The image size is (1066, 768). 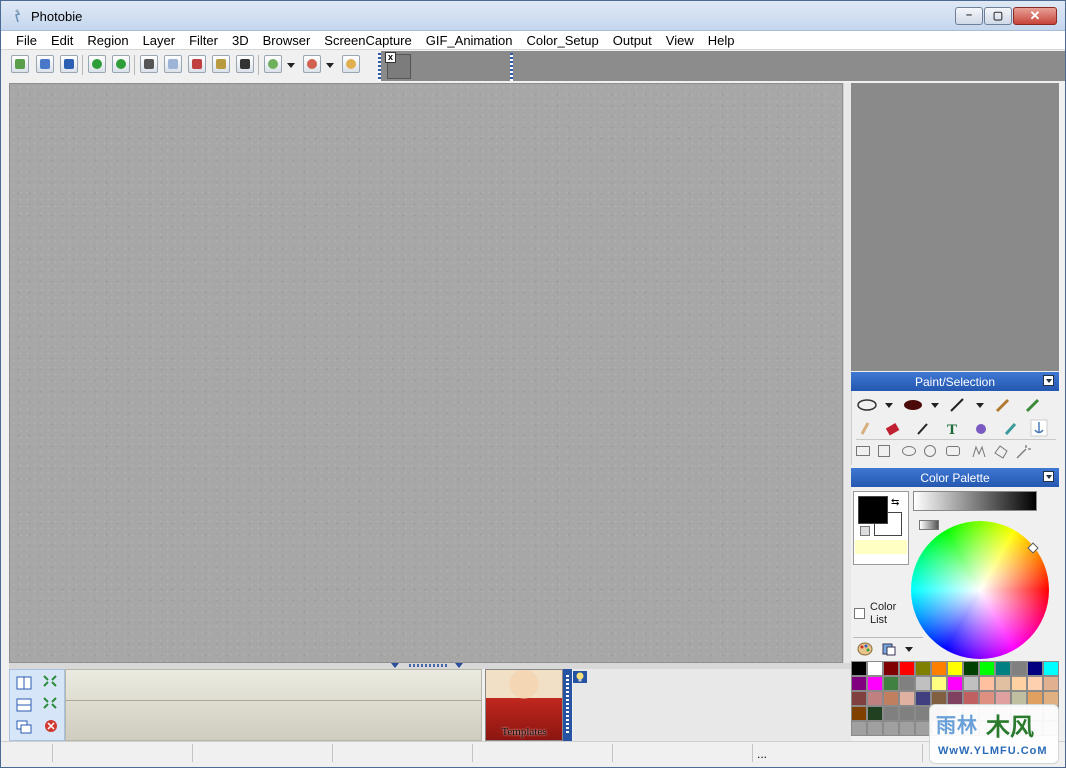 What do you see at coordinates (935, 405) in the screenshot?
I see `fill-dropdown-icon` at bounding box center [935, 405].